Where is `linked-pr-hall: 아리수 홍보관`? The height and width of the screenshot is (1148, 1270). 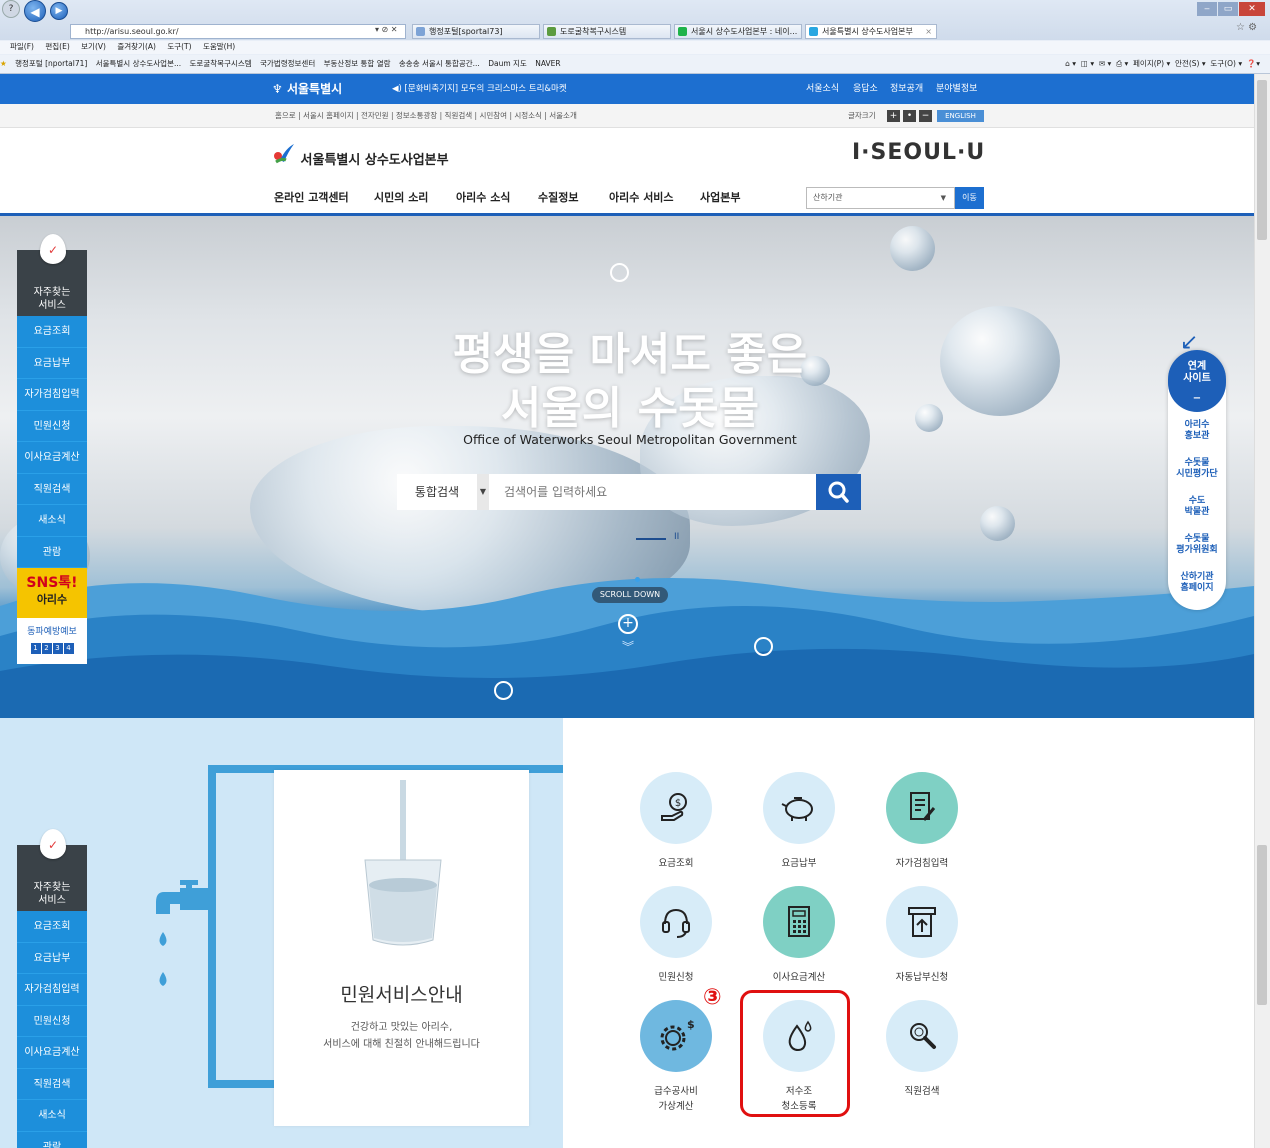 linked-pr-hall: 아리수 홍보관 is located at coordinates (1197, 431).